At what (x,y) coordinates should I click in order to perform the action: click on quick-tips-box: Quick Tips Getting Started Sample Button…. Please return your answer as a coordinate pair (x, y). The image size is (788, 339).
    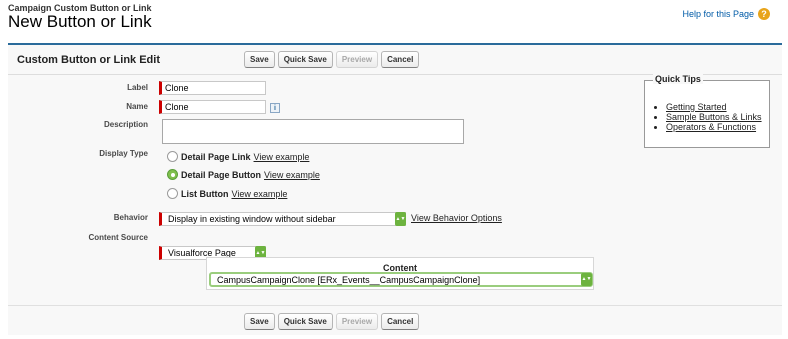
    Looking at the image, I should click on (707, 111).